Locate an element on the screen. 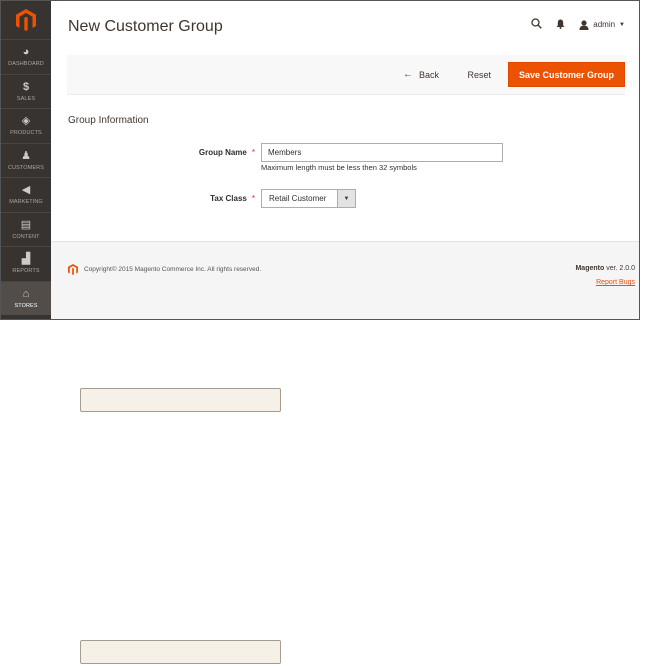 This screenshot has height=666, width=648. admin-username: admin is located at coordinates (604, 24).